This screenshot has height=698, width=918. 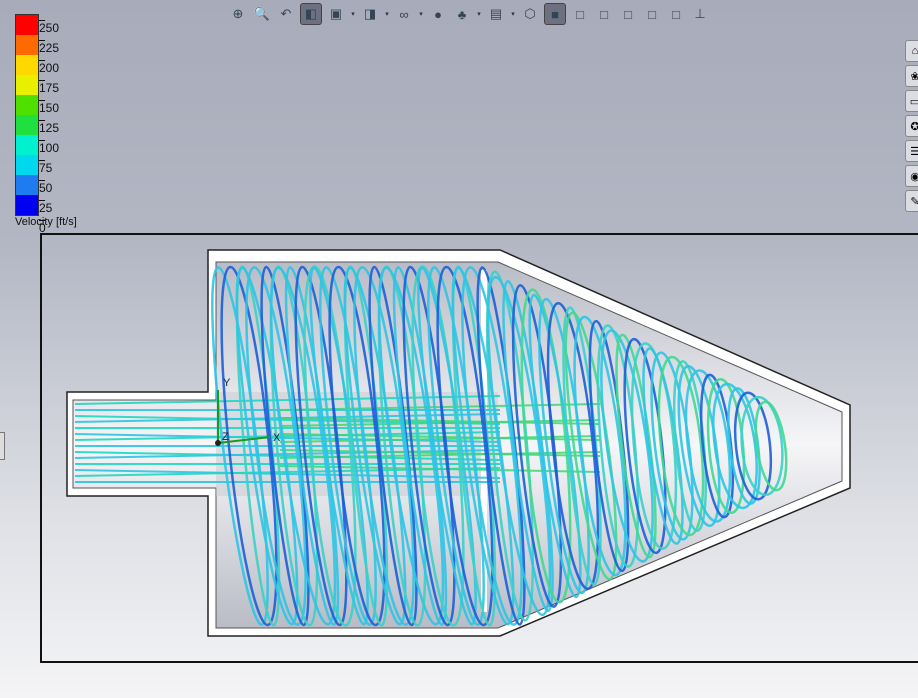 I want to click on triad-y-label: Y, so click(x=227, y=383).